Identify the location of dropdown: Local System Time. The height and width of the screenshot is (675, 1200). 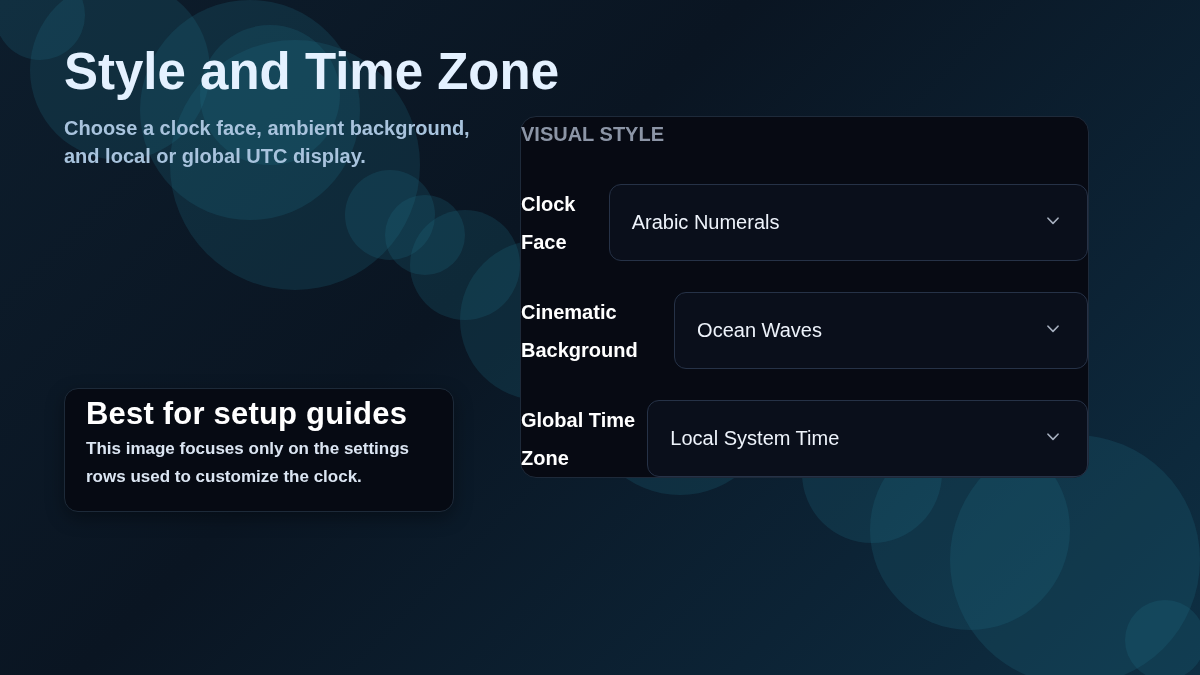
(867, 438).